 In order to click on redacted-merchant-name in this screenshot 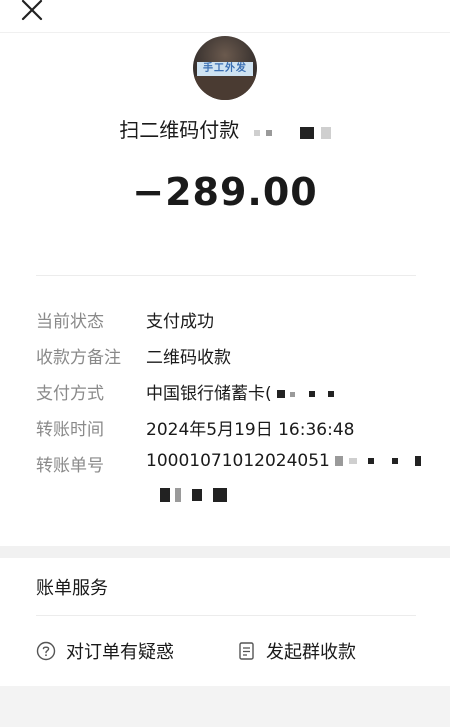, I will do `click(292, 132)`.